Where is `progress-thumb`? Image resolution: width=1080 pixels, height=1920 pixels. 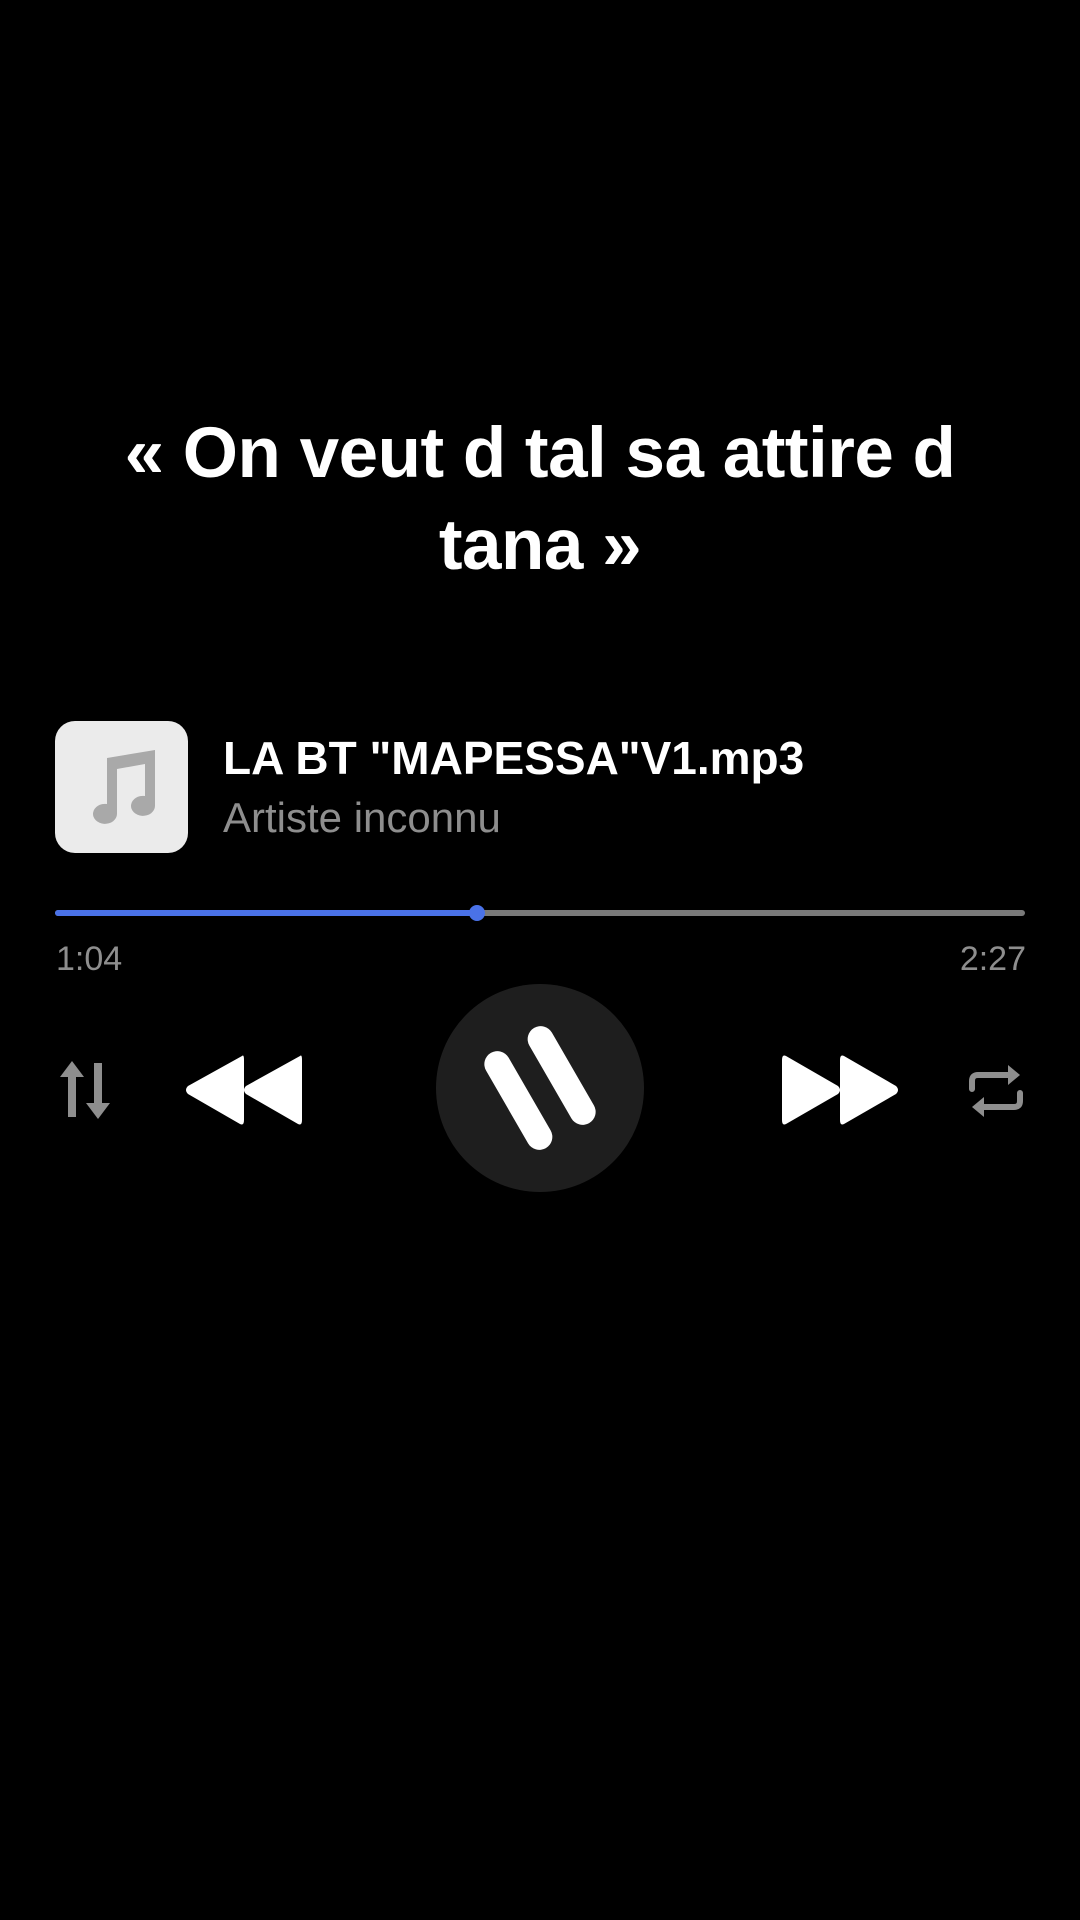
progress-thumb is located at coordinates (477, 913).